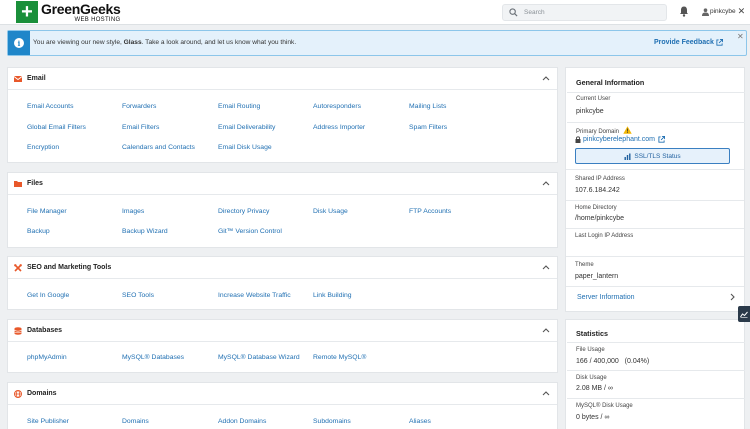  What do you see at coordinates (427, 106) in the screenshot?
I see `mailing-lists-link: Mailing Lists` at bounding box center [427, 106].